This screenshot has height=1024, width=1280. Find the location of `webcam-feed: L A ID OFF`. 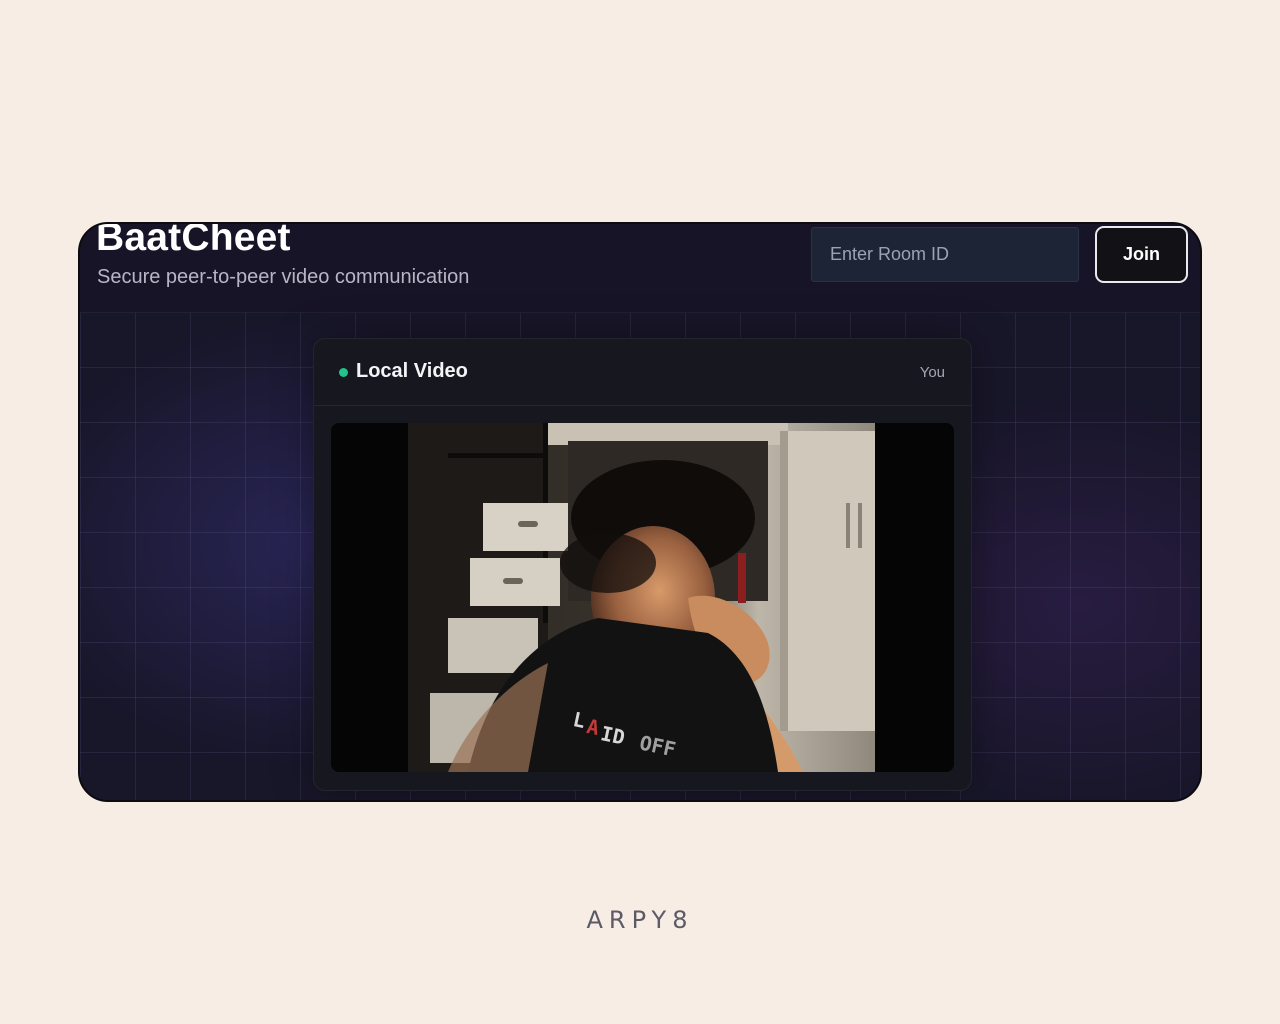

webcam-feed: L A ID OFF is located at coordinates (641, 597).